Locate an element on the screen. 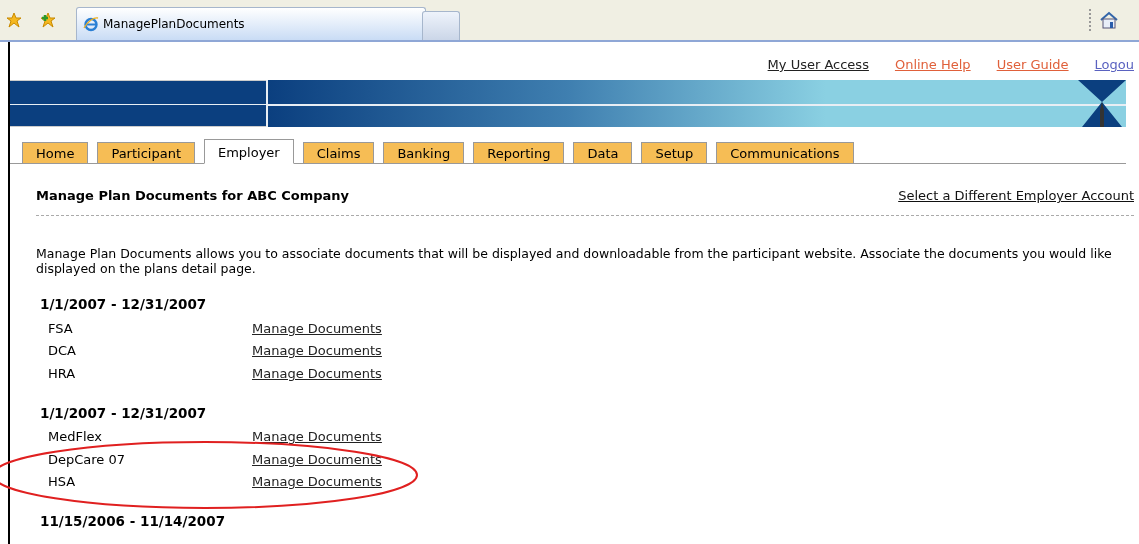 This screenshot has width=1139, height=544. logo-icon is located at coordinates (1102, 103).